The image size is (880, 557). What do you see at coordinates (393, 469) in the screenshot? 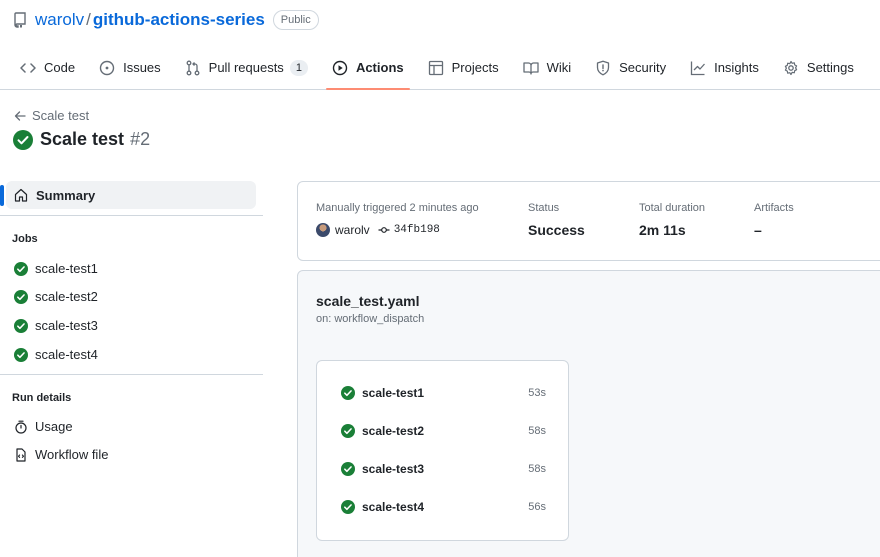
I see `graph-job-name: scale-test3` at bounding box center [393, 469].